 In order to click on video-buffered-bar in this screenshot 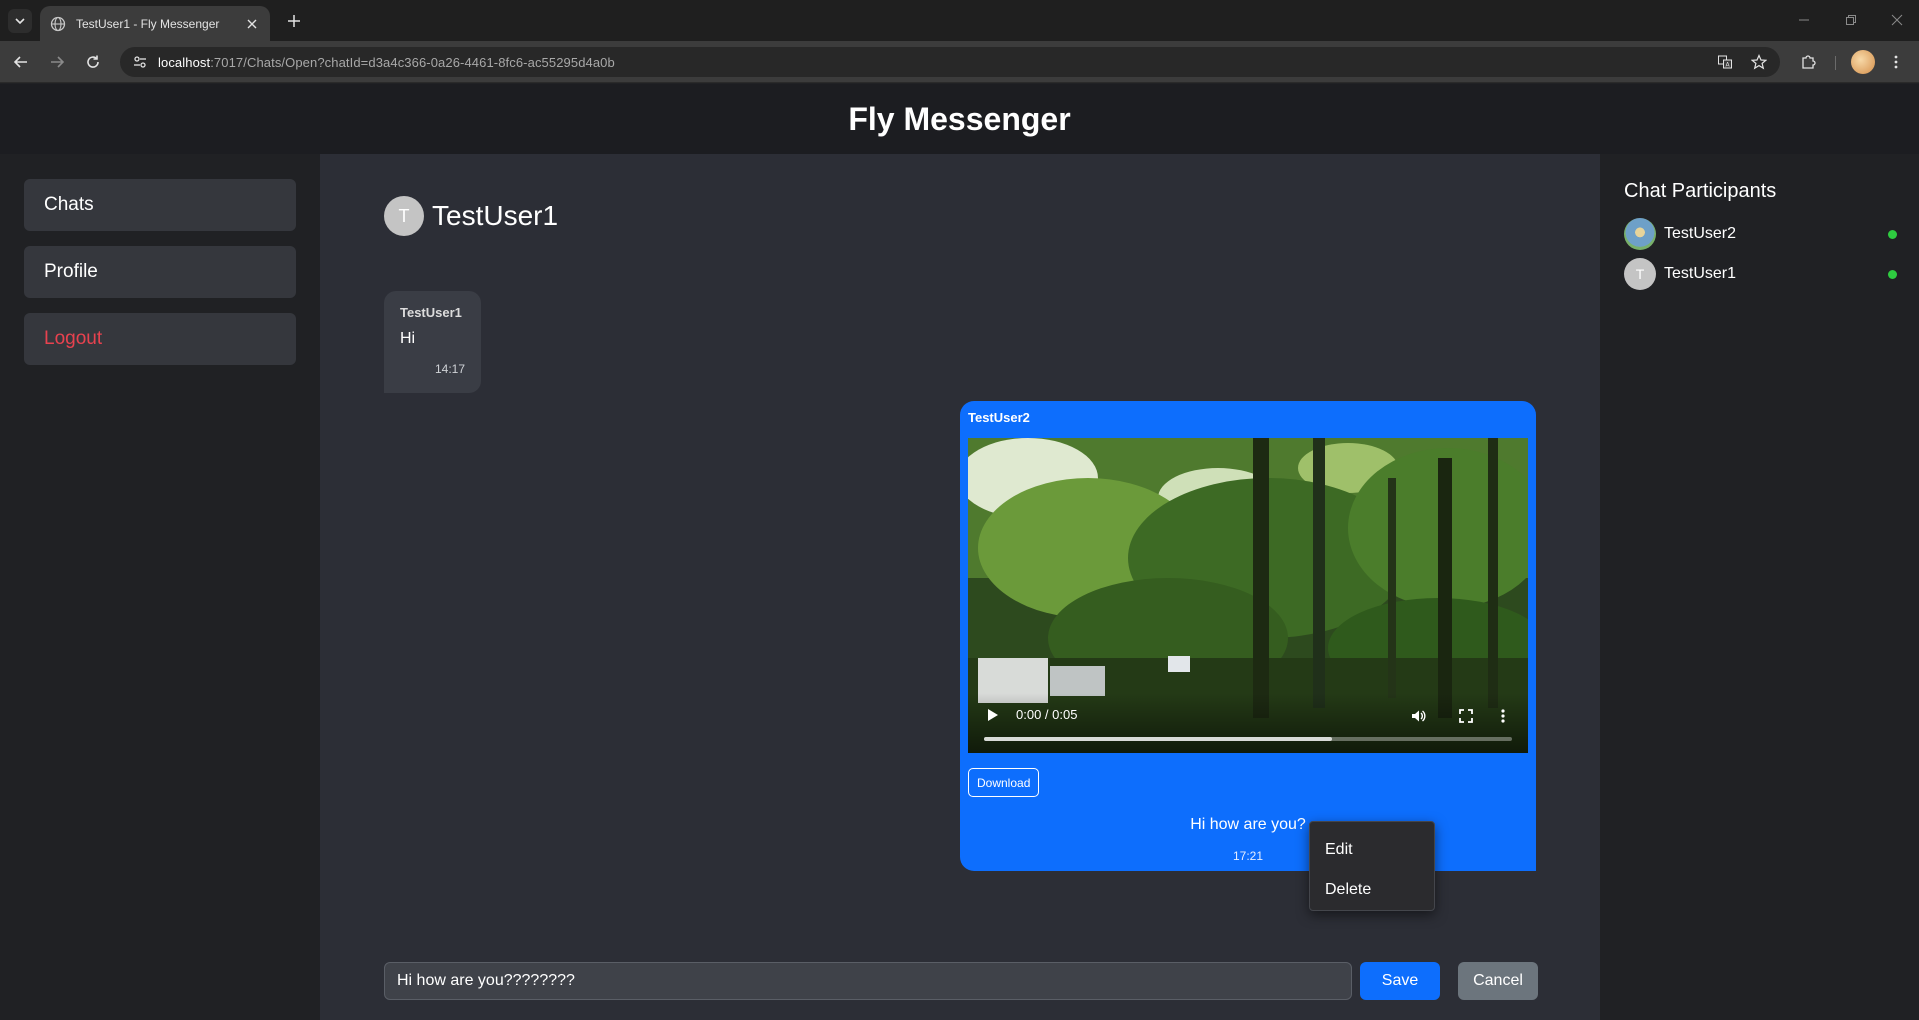, I will do `click(1158, 739)`.